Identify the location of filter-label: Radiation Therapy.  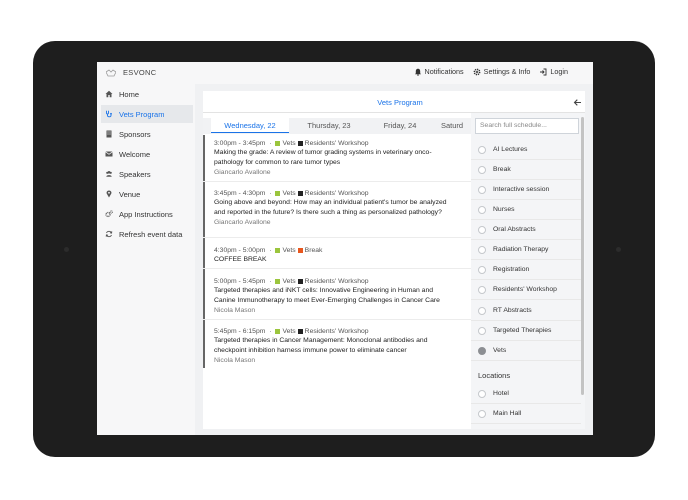
(521, 249).